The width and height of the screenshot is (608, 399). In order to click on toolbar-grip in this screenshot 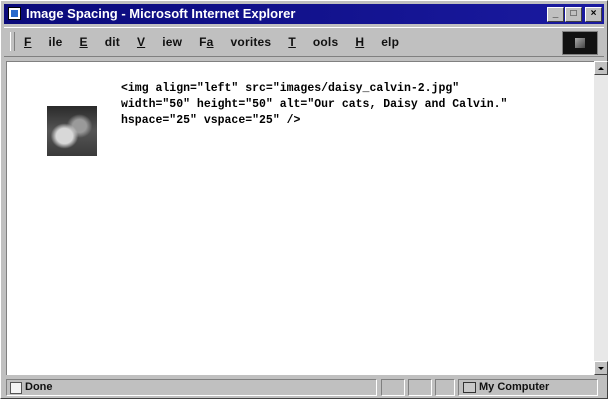, I will do `click(12, 41)`.